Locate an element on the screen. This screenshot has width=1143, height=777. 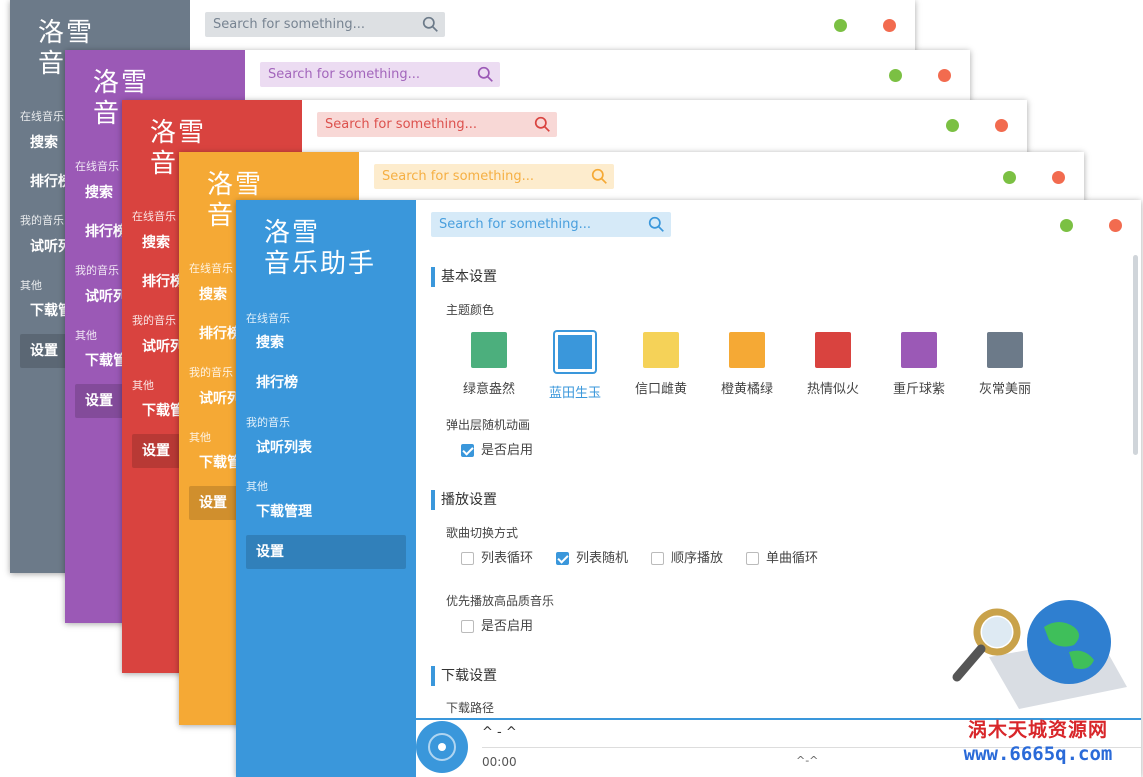
app-logo: 洛雪 音乐助手 is located at coordinates (320, 248).